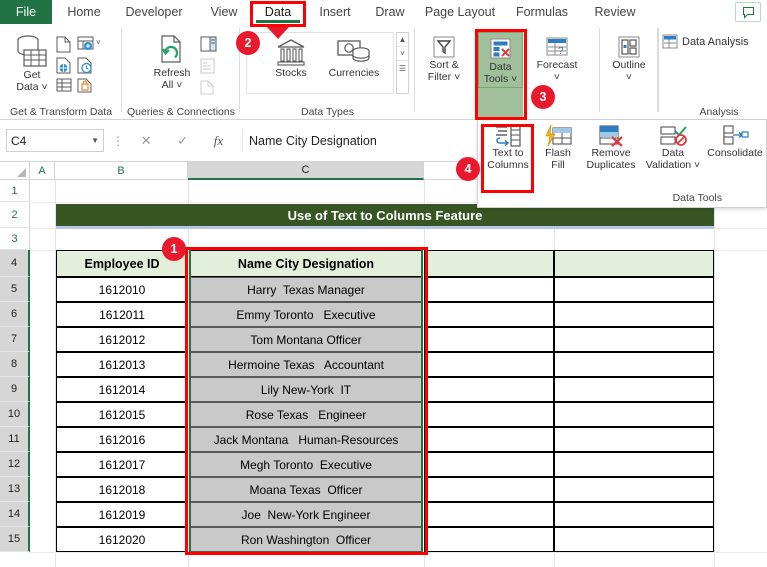 Image resolution: width=767 pixels, height=567 pixels. Describe the element at coordinates (84, 88) in the screenshot. I see `from-database-icon` at that location.